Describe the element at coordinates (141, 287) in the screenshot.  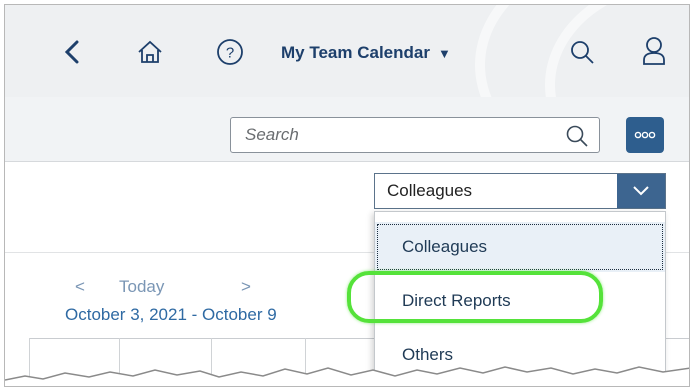
I see `today-button: Today` at that location.